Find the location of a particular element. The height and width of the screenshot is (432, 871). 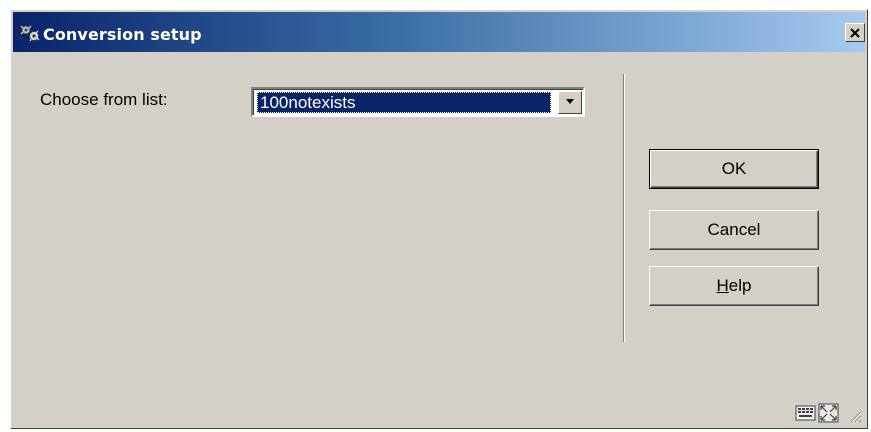

dialog-title: Conversion setup is located at coordinates (122, 34).